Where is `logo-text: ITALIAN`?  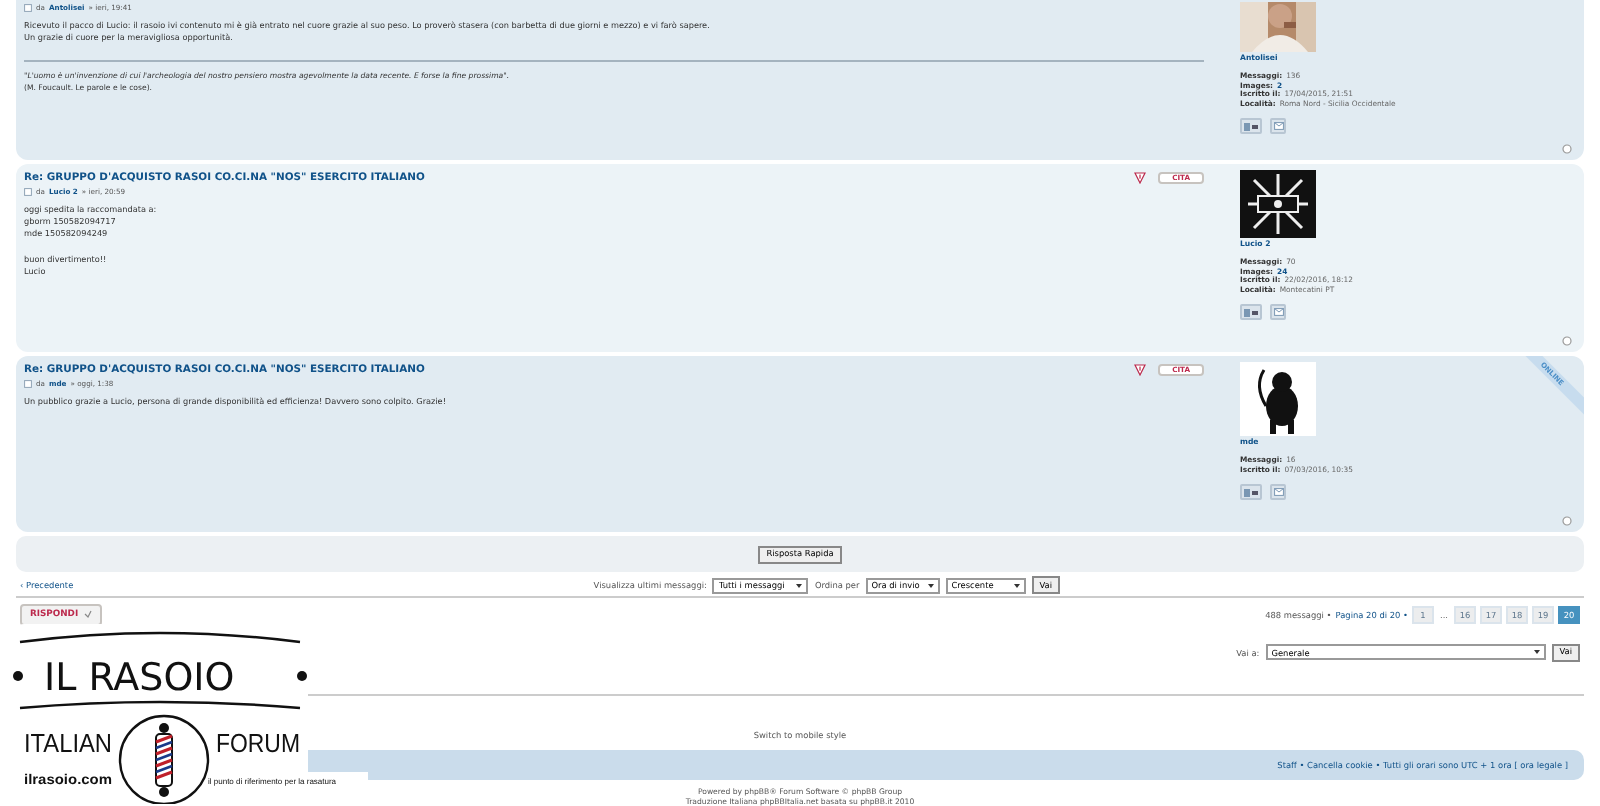
logo-text: ITALIAN is located at coordinates (72, 743).